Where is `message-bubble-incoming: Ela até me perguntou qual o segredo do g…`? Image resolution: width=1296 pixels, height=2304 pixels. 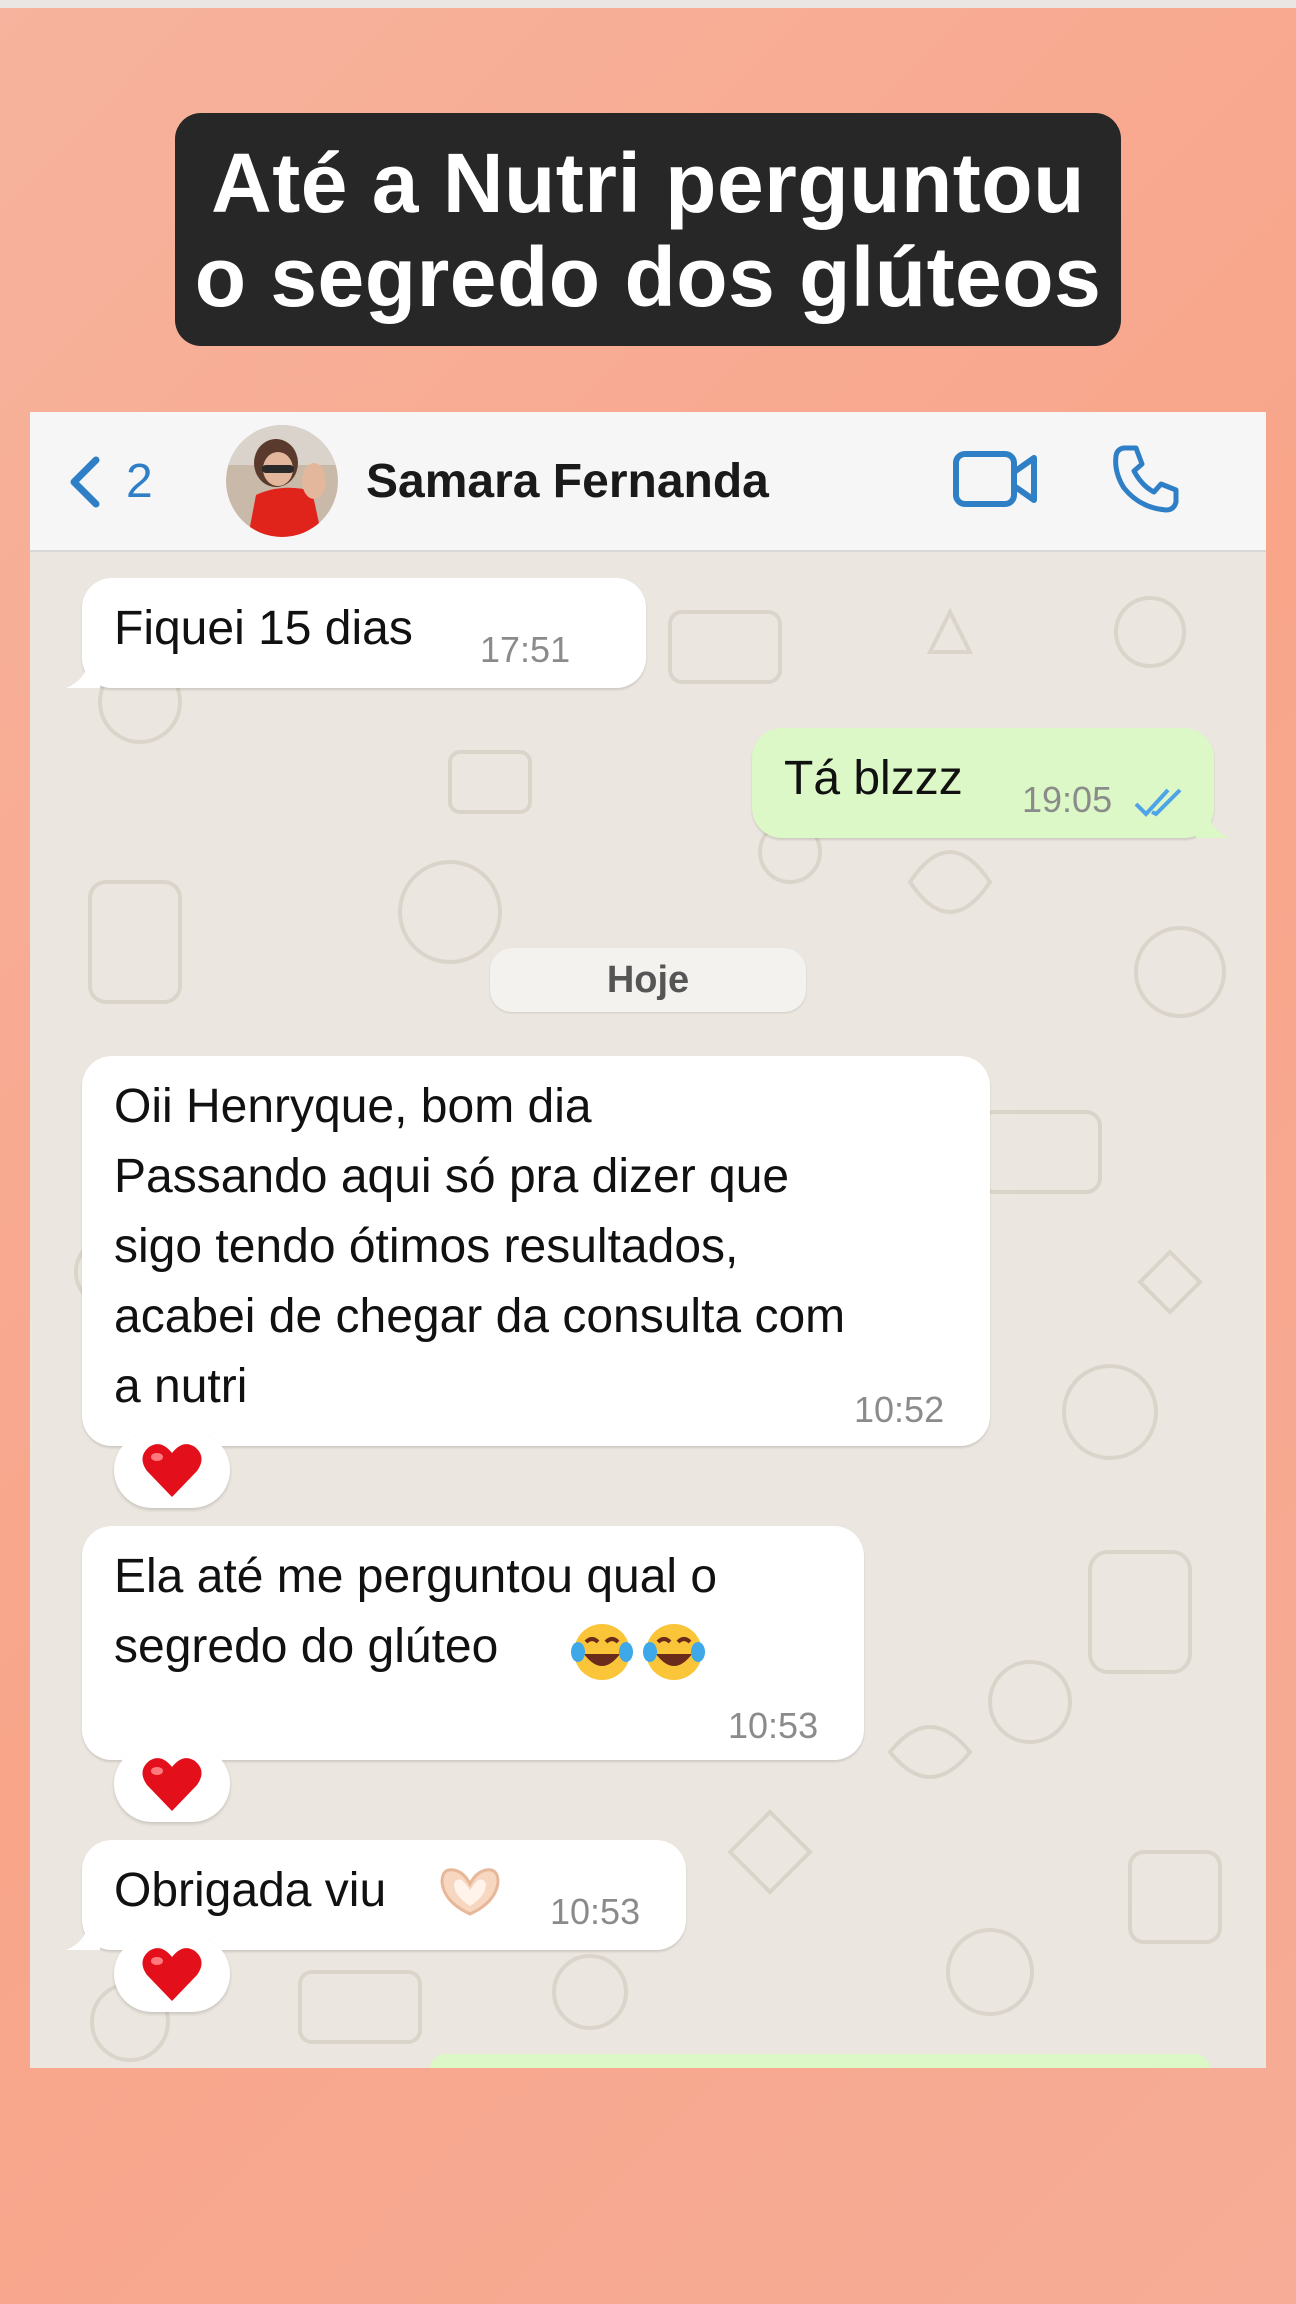
message-bubble-incoming: Ela até me perguntou qual o segredo do g… is located at coordinates (473, 1643).